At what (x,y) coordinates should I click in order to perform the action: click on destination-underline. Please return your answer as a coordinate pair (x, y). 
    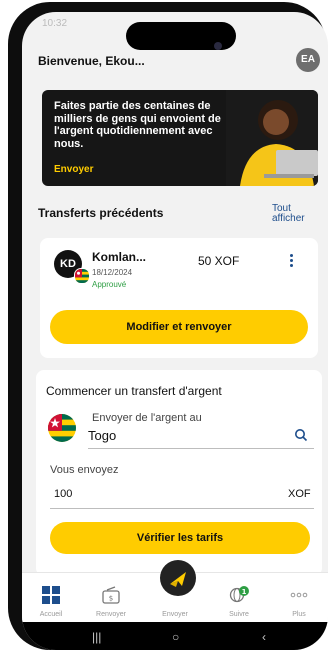
    Looking at the image, I should click on (201, 448).